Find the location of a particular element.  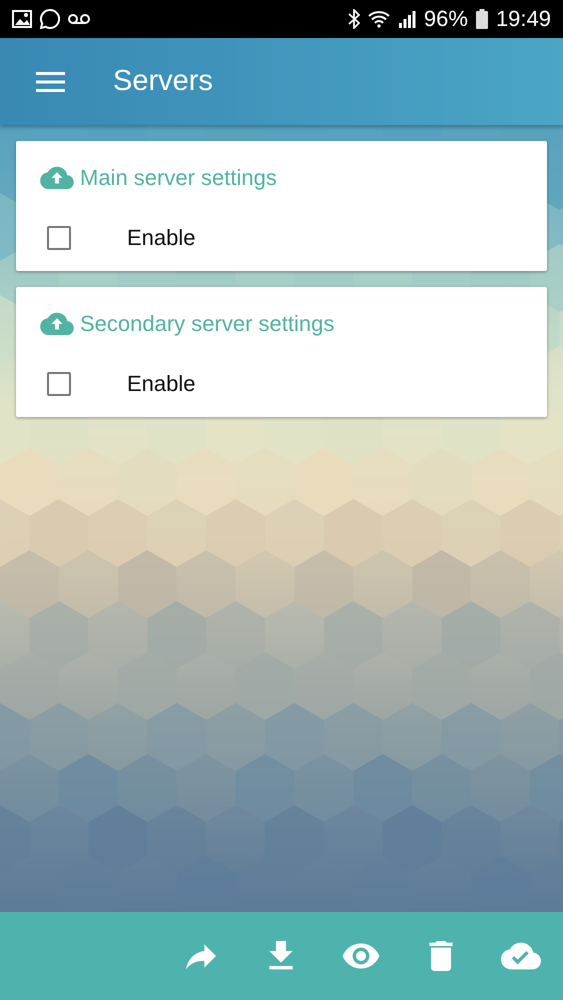

screen-title: Servers is located at coordinates (163, 81).